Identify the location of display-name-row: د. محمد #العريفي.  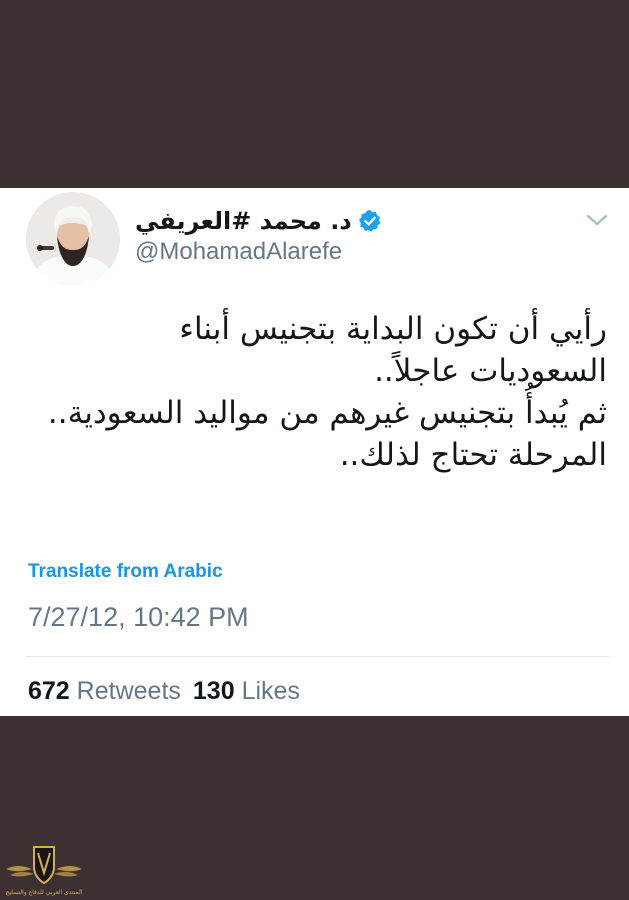
(258, 221).